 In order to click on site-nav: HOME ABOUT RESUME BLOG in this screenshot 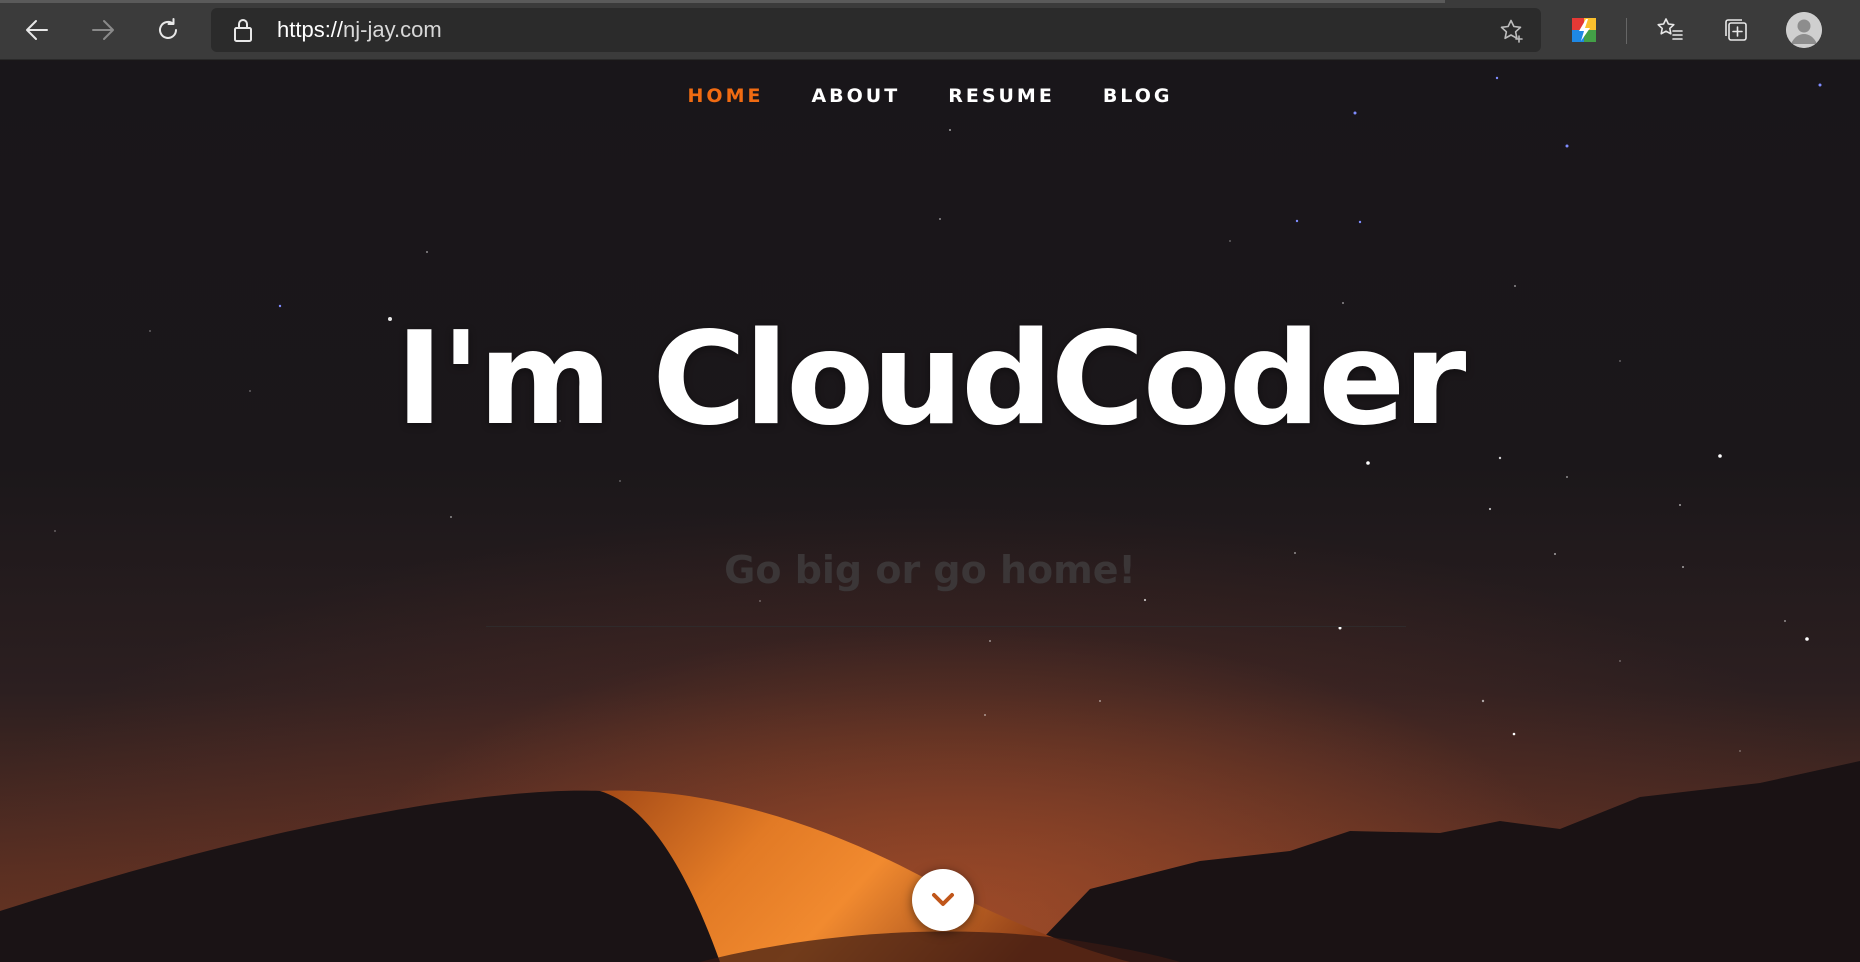, I will do `click(930, 96)`.